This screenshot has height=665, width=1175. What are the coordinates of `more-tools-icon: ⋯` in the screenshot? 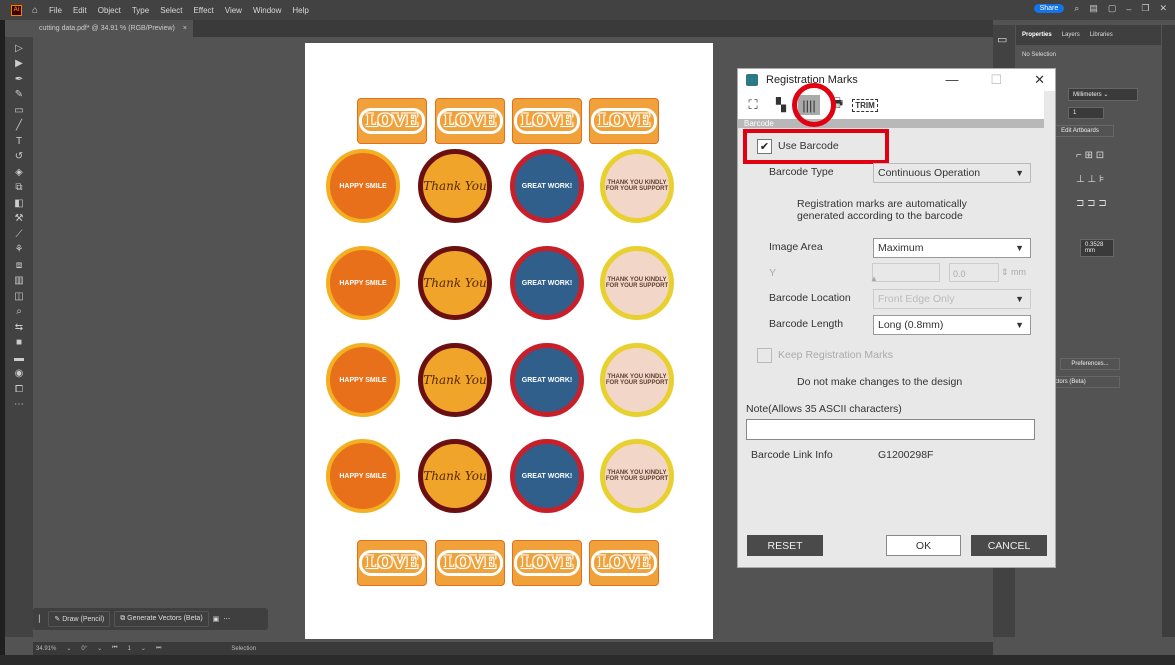 It's located at (19, 405).